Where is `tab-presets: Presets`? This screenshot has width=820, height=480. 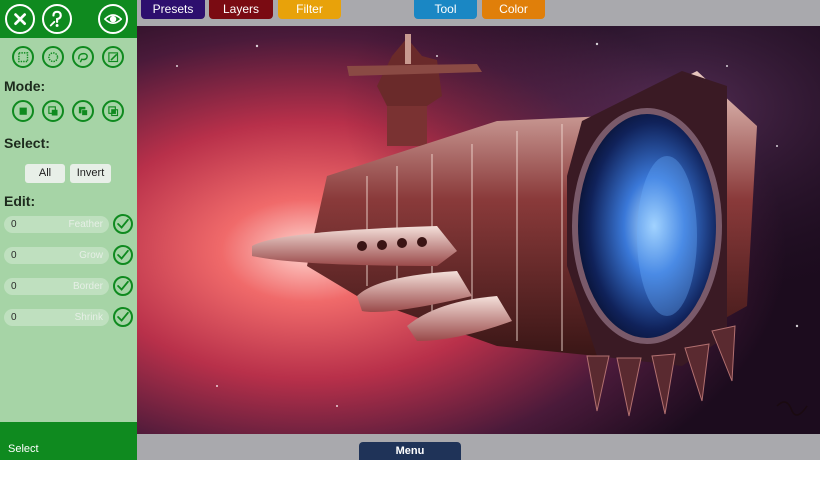
tab-presets: Presets is located at coordinates (173, 9).